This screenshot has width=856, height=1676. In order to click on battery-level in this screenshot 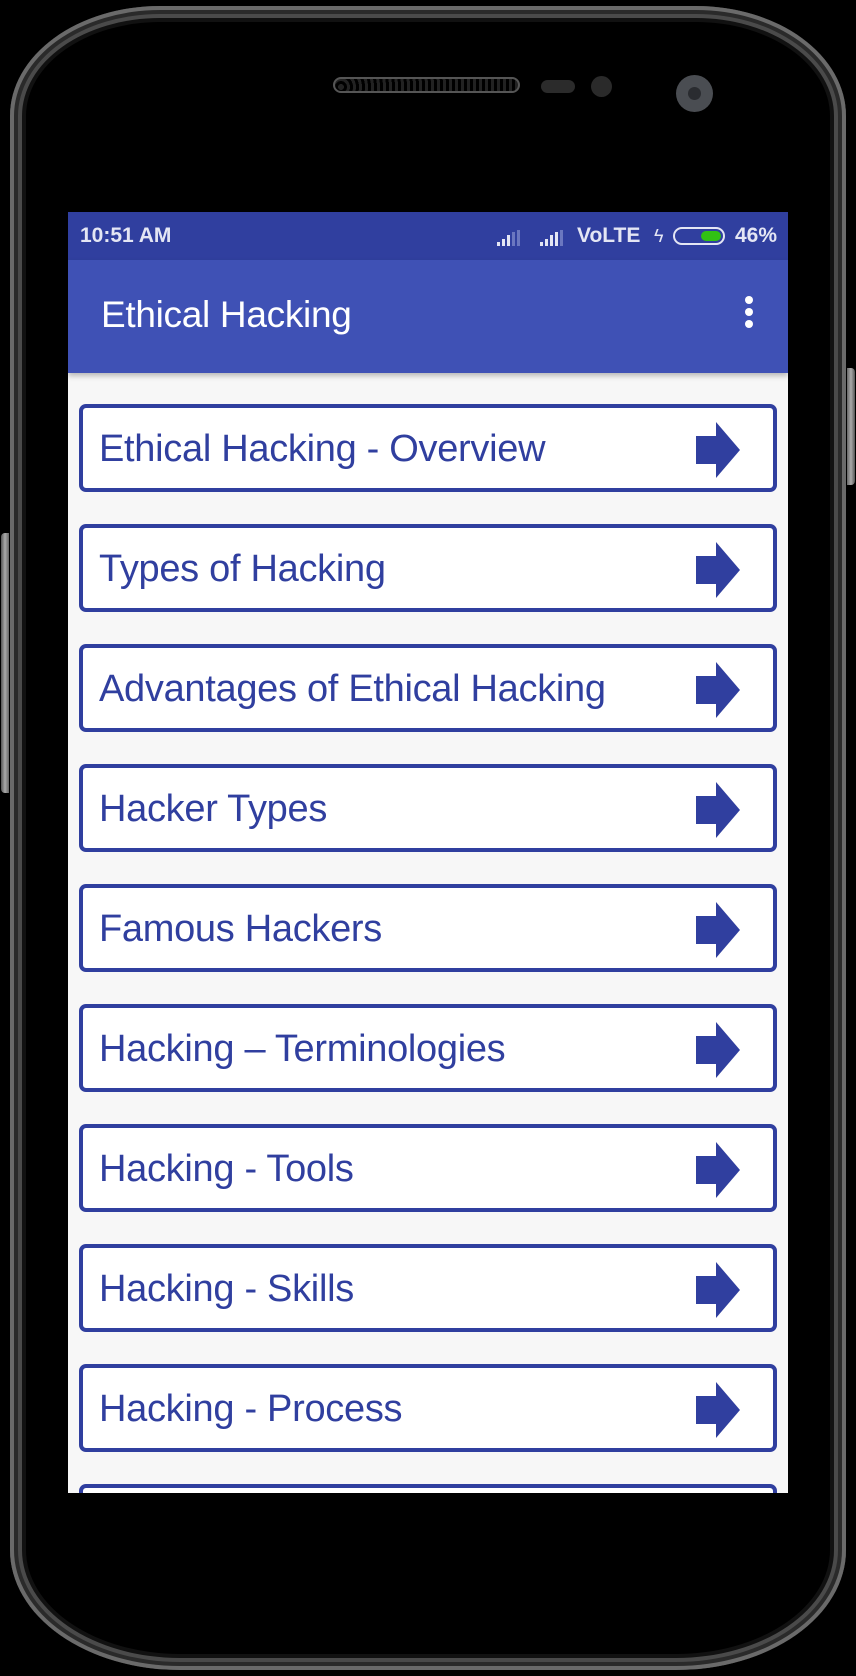, I will do `click(711, 236)`.